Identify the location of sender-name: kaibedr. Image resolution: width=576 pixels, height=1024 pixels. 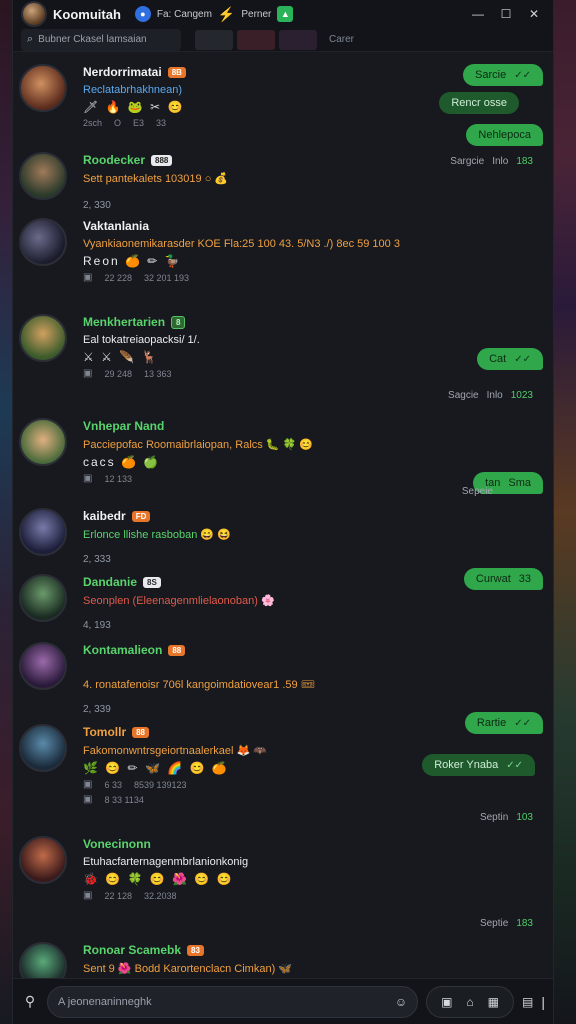
(104, 516).